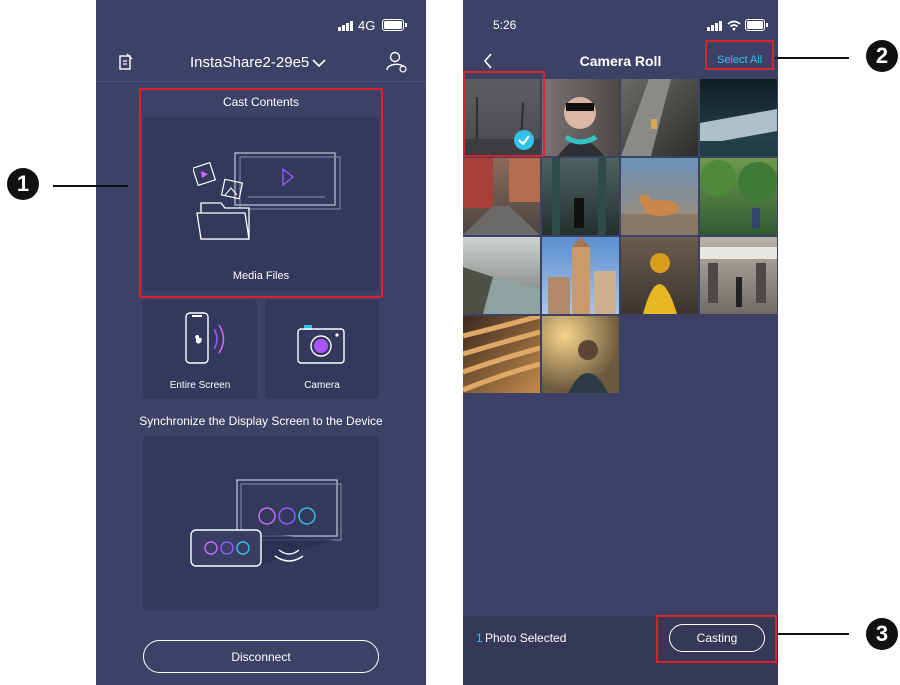  I want to click on highlight-box-select-all, so click(739, 55).